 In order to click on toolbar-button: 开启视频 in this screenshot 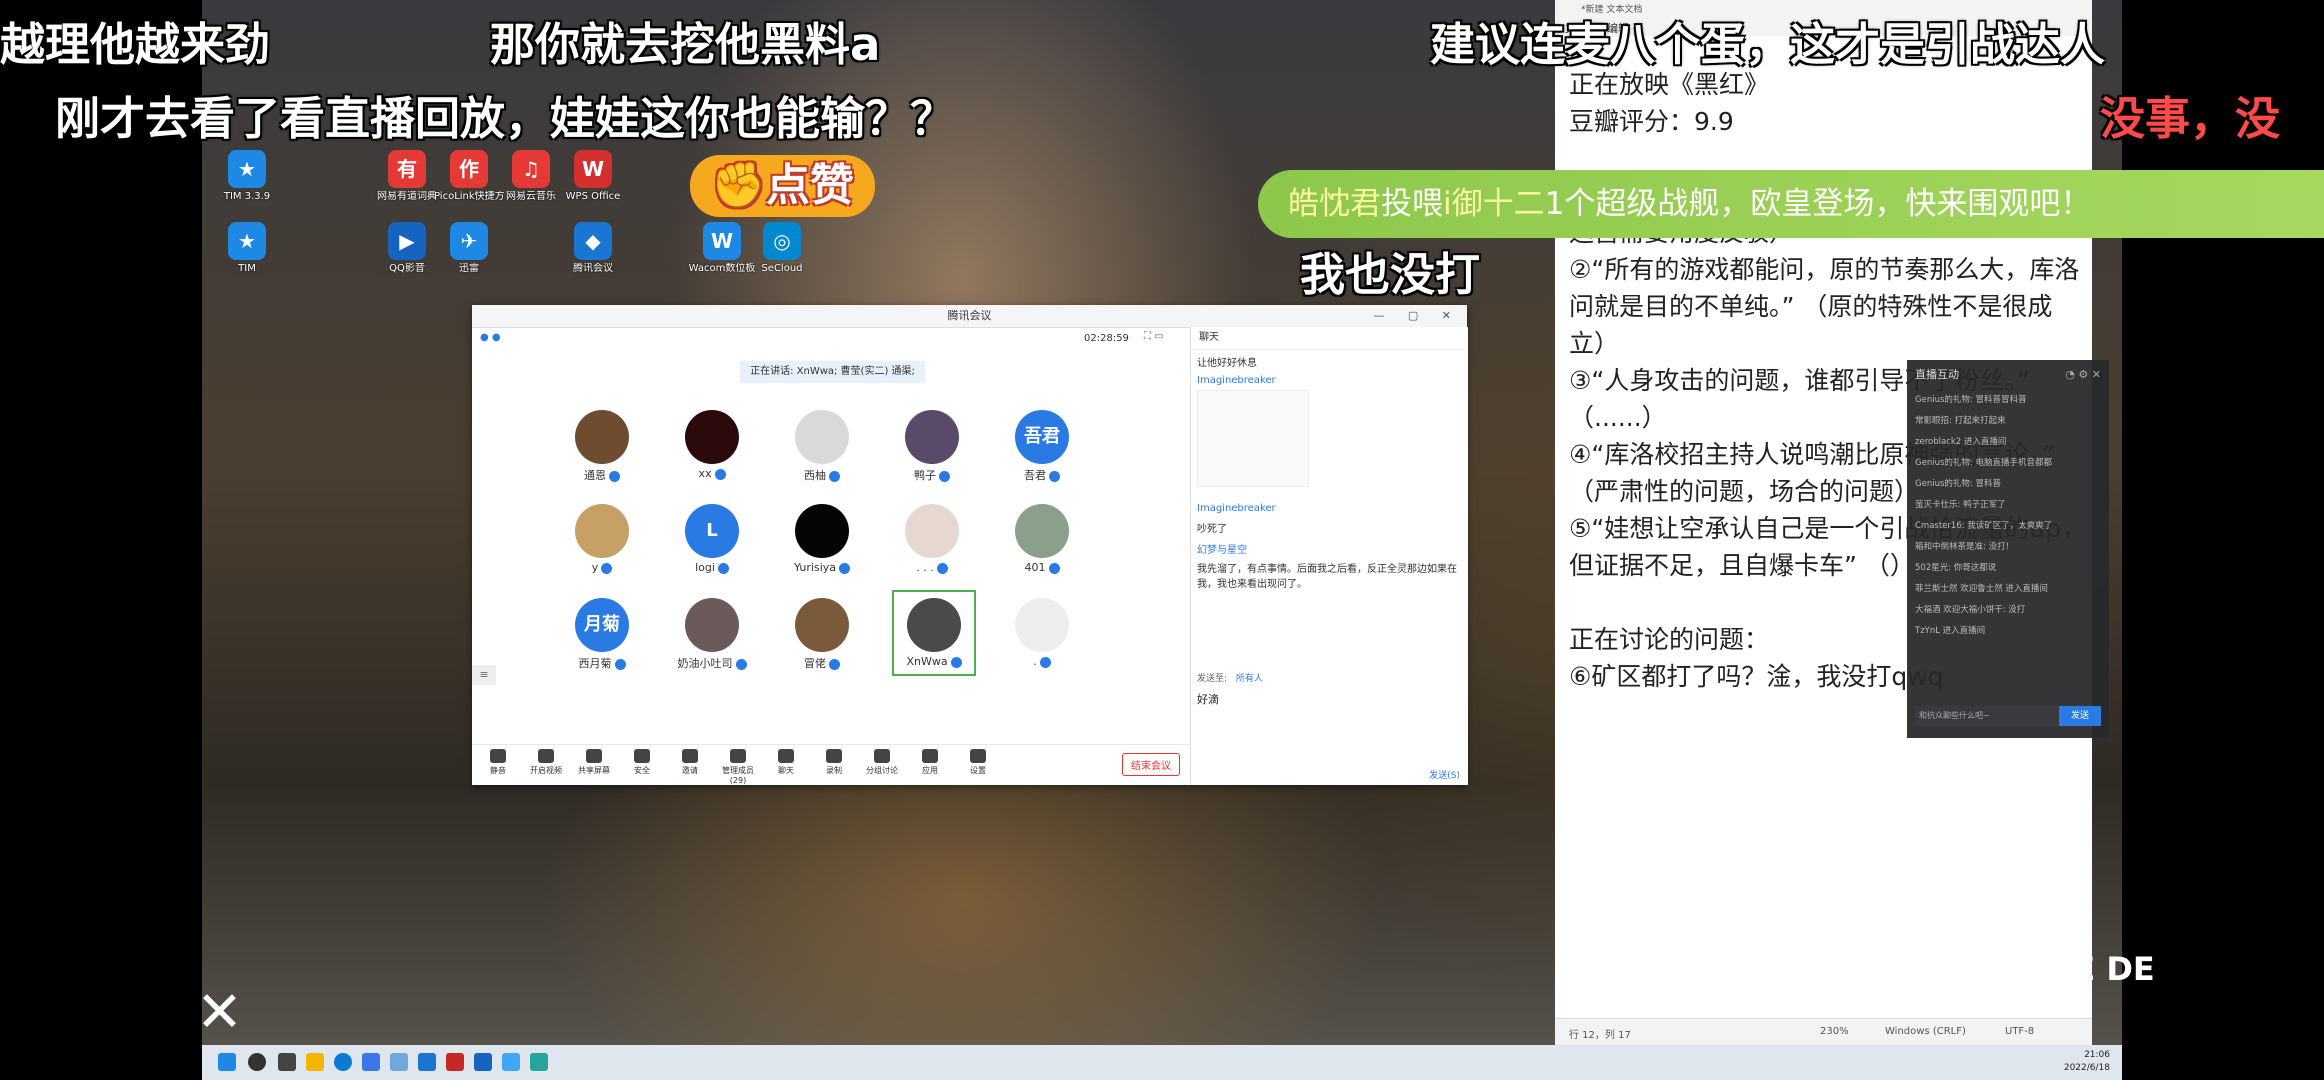, I will do `click(546, 762)`.